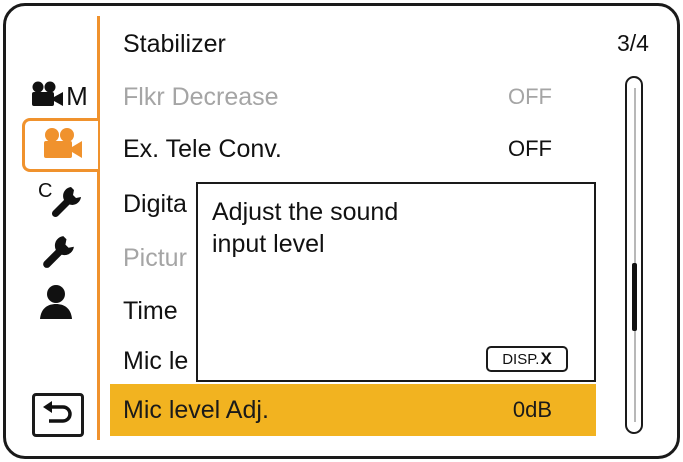 This screenshot has height=462, width=683. What do you see at coordinates (45, 191) in the screenshot?
I see `tab-letter-c: C` at bounding box center [45, 191].